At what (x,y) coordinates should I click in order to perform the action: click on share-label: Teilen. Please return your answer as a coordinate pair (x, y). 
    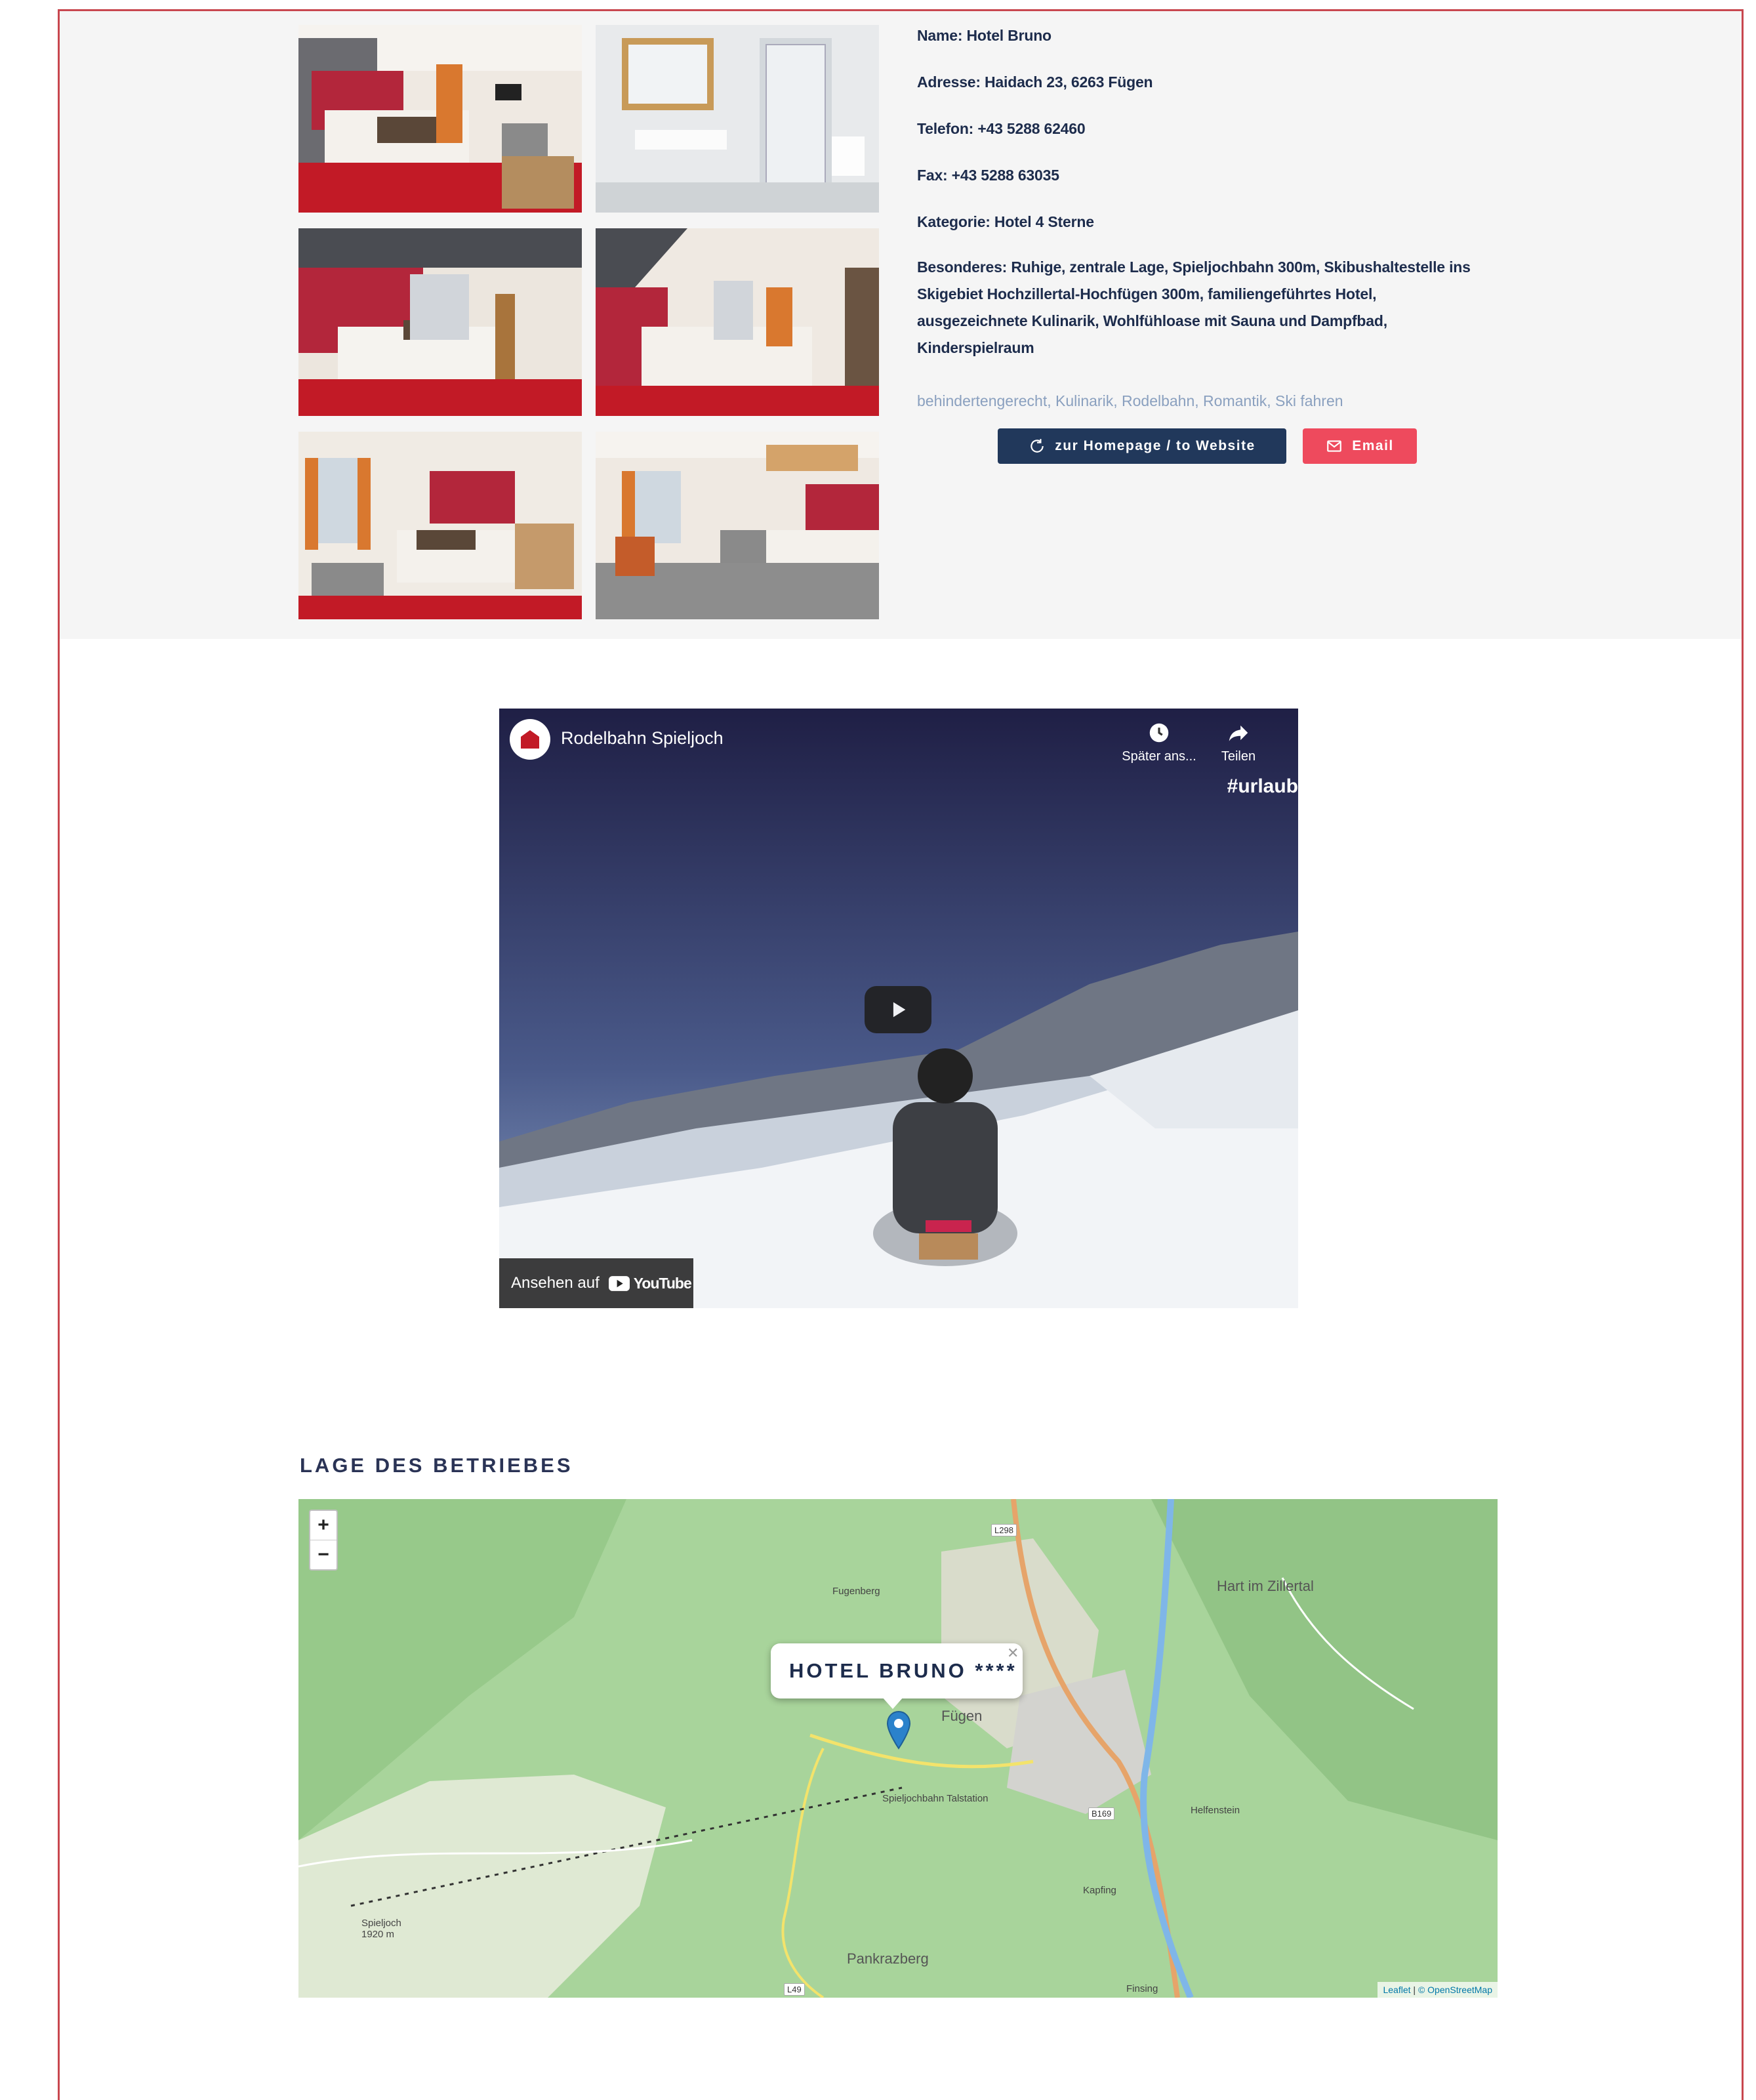
    Looking at the image, I should click on (1238, 756).